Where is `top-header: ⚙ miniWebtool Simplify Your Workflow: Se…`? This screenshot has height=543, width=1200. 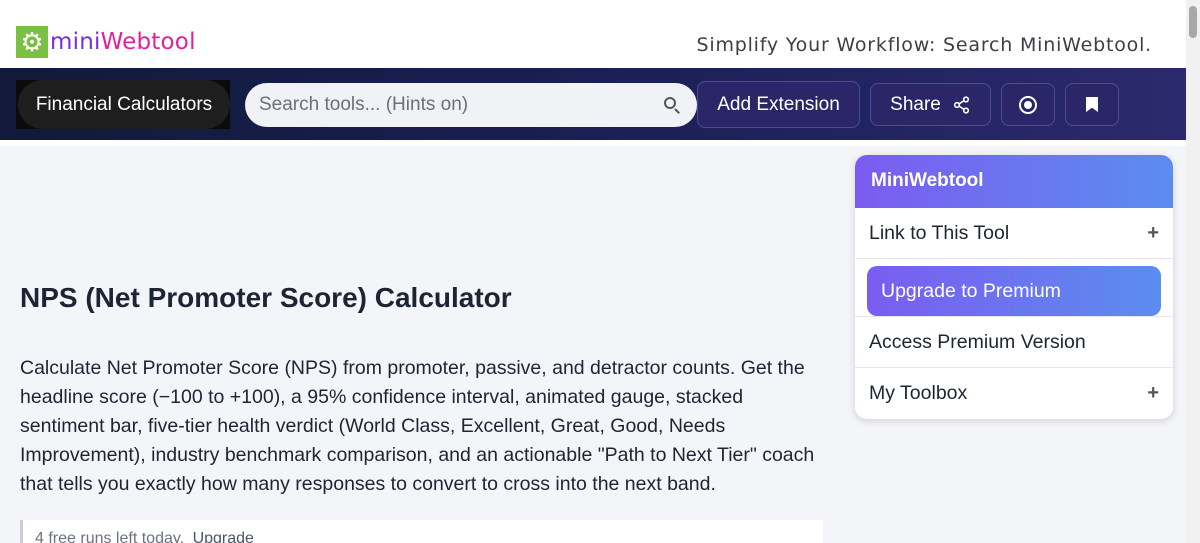
top-header: ⚙ miniWebtool Simplify Your Workflow: Se… is located at coordinates (593, 34).